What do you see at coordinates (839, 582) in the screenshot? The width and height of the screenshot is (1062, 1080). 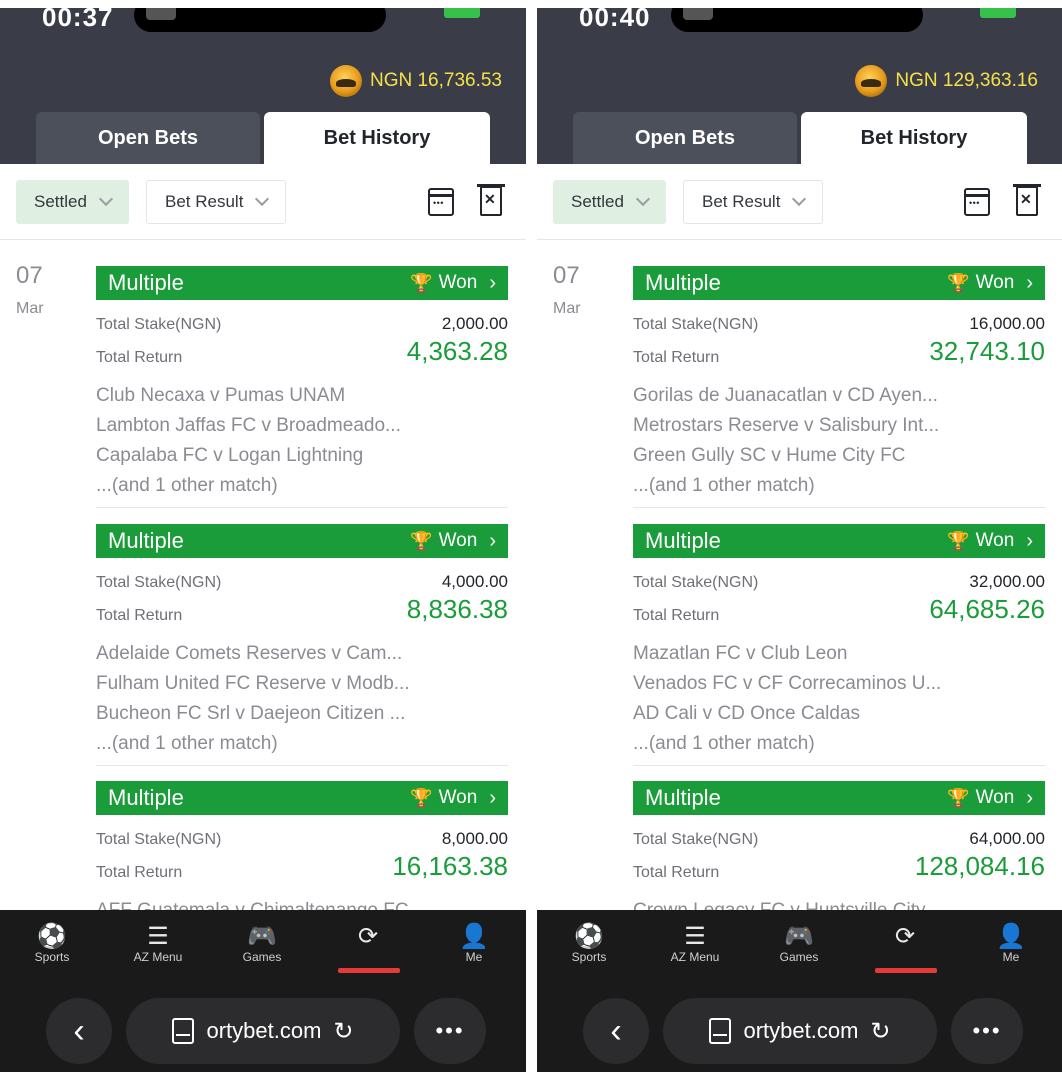 I see `stake-row: Total Stake(NGN) 32,000.00` at bounding box center [839, 582].